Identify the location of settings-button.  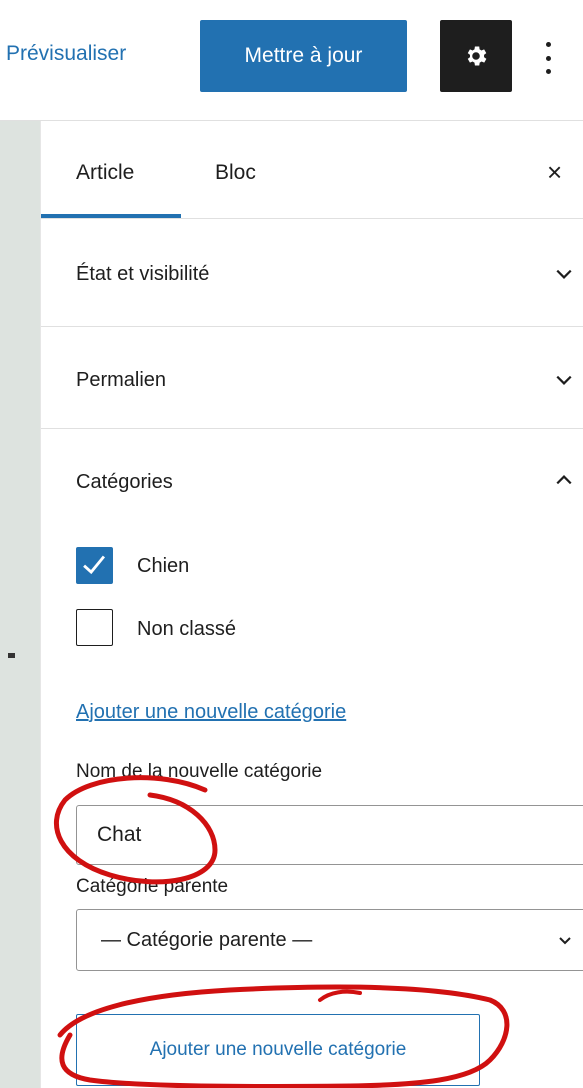
(476, 56).